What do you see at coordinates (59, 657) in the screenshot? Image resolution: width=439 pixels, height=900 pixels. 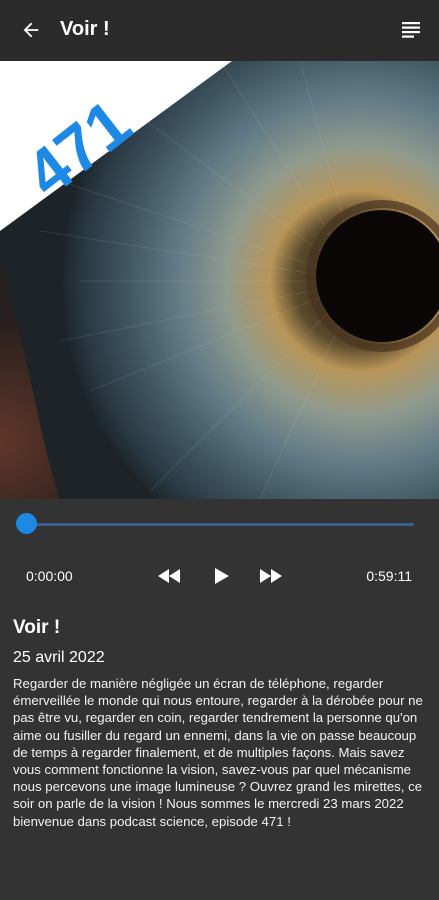 I see `episode-date: 25 avril 2022` at bounding box center [59, 657].